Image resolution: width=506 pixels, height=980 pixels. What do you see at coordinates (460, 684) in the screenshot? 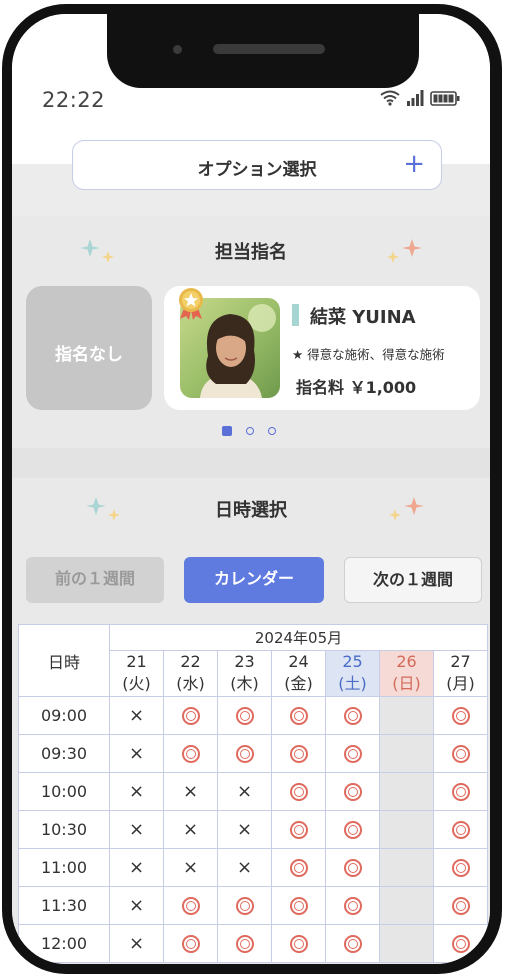
I see `day-of-week: (月)` at bounding box center [460, 684].